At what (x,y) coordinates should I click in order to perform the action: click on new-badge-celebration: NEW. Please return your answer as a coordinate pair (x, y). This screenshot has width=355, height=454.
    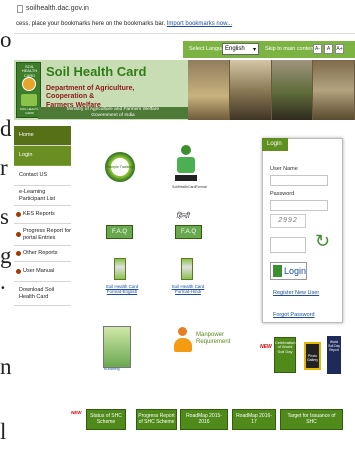
    Looking at the image, I should click on (266, 347).